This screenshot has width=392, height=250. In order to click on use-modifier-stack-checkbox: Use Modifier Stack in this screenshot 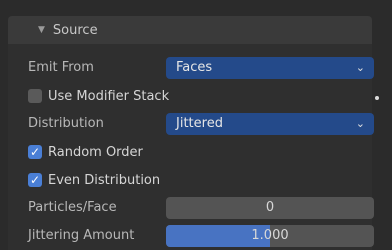, I will do `click(98, 96)`.